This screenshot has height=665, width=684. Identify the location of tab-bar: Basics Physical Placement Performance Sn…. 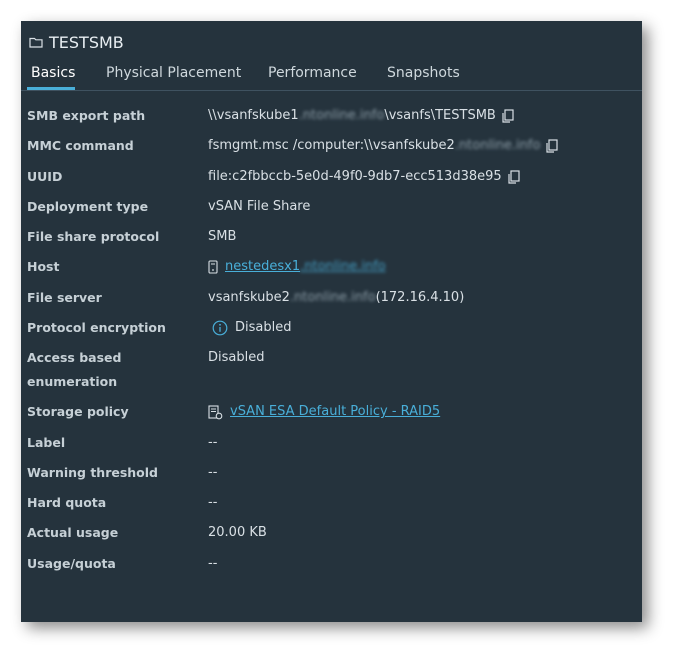
(331, 77).